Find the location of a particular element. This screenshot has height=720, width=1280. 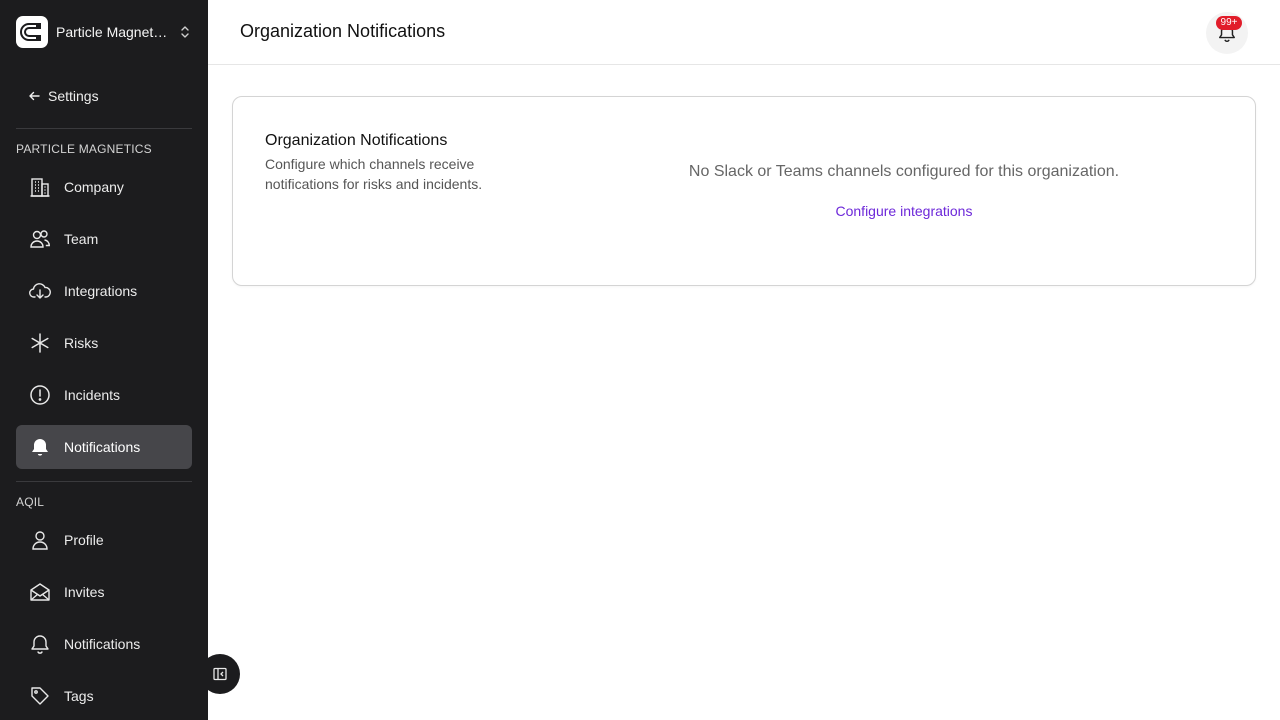

sidebar-item-label: Team is located at coordinates (81, 239).